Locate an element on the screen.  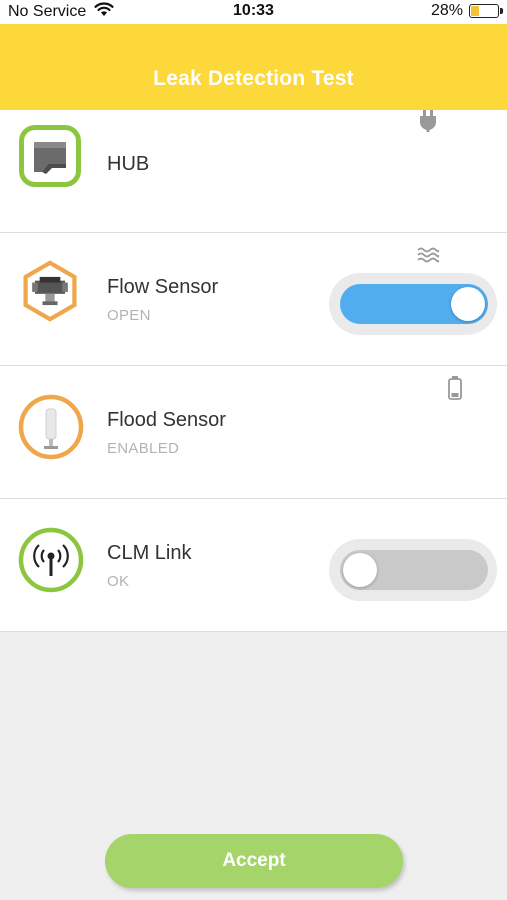
power-plug-icon is located at coordinates (428, 123).